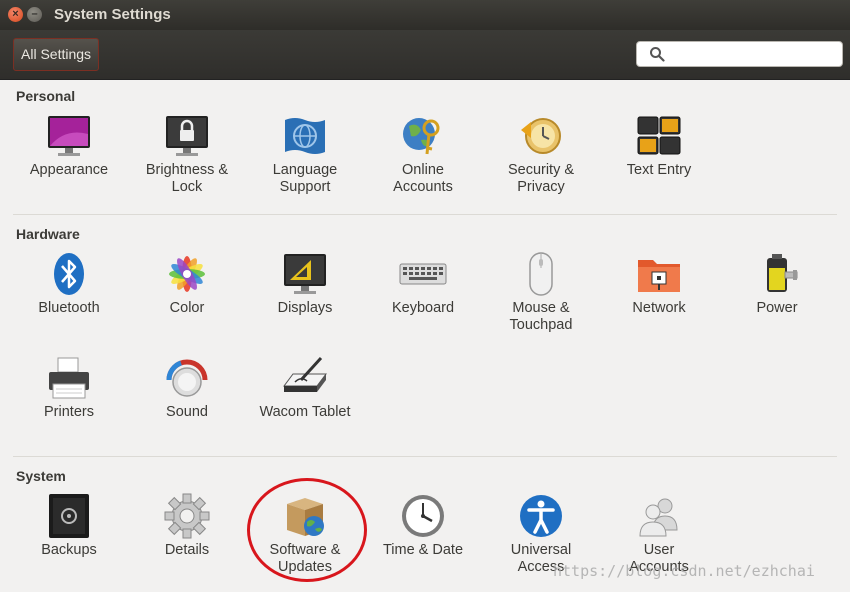 The height and width of the screenshot is (592, 850). What do you see at coordinates (307, 530) in the screenshot?
I see `red-highlight-circle` at bounding box center [307, 530].